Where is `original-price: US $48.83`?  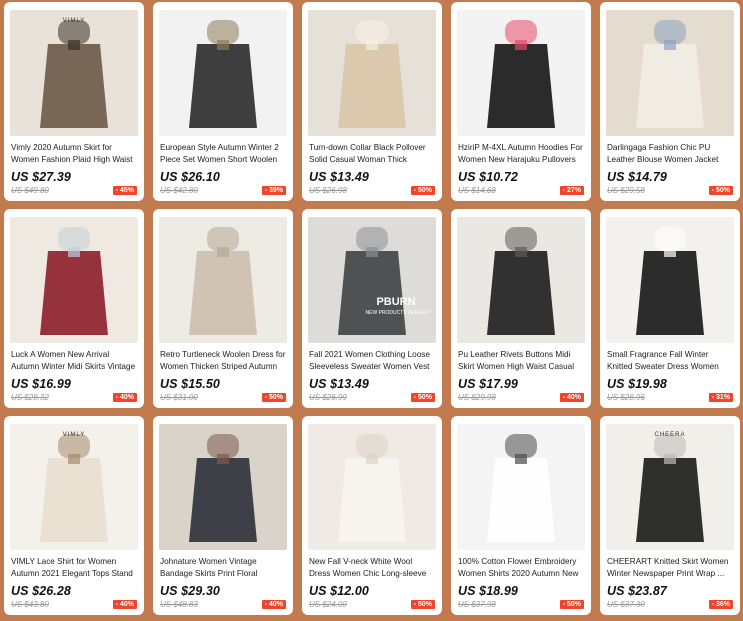 original-price: US $48.83 is located at coordinates (179, 604).